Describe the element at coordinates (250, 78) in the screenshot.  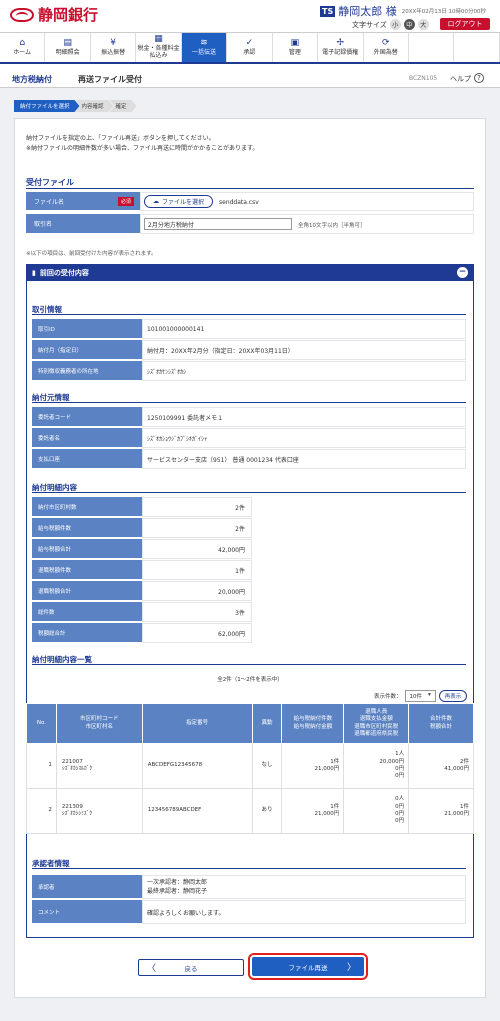
I see `title-bar: 地方税納付 再送ファイル受付 BCZN105 ヘルプ ?` at that location.